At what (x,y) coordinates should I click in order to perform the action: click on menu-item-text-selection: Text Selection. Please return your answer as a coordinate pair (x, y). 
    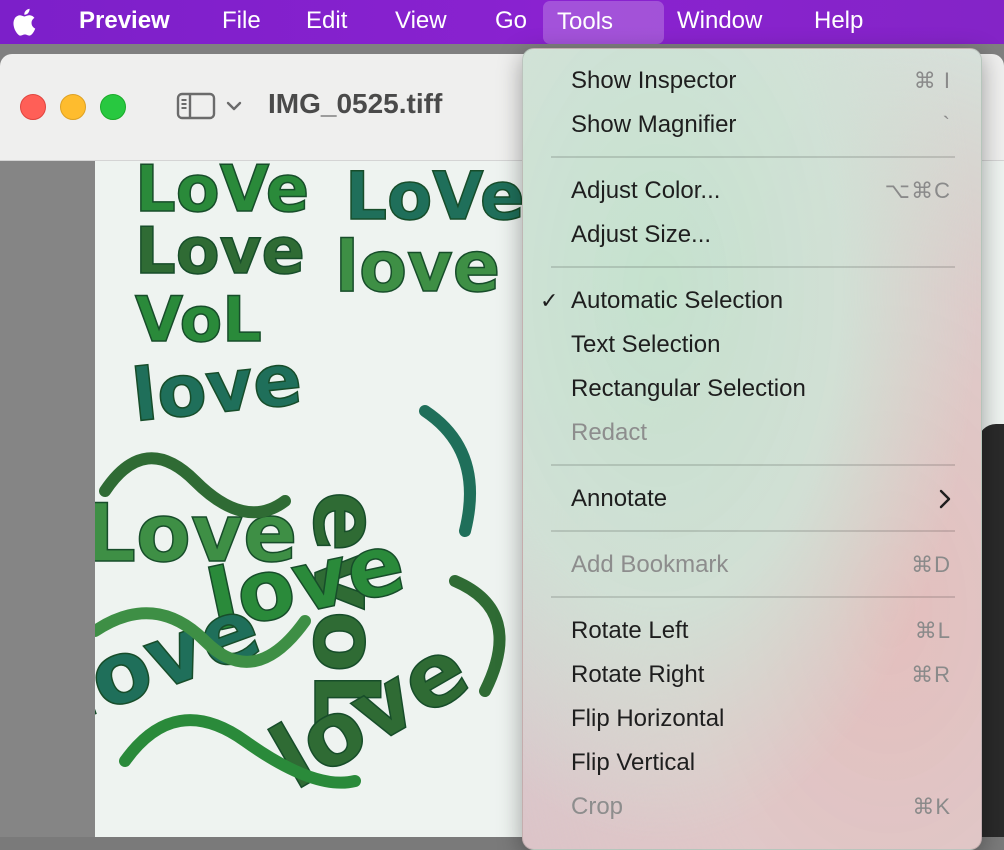
    Looking at the image, I should click on (752, 345).